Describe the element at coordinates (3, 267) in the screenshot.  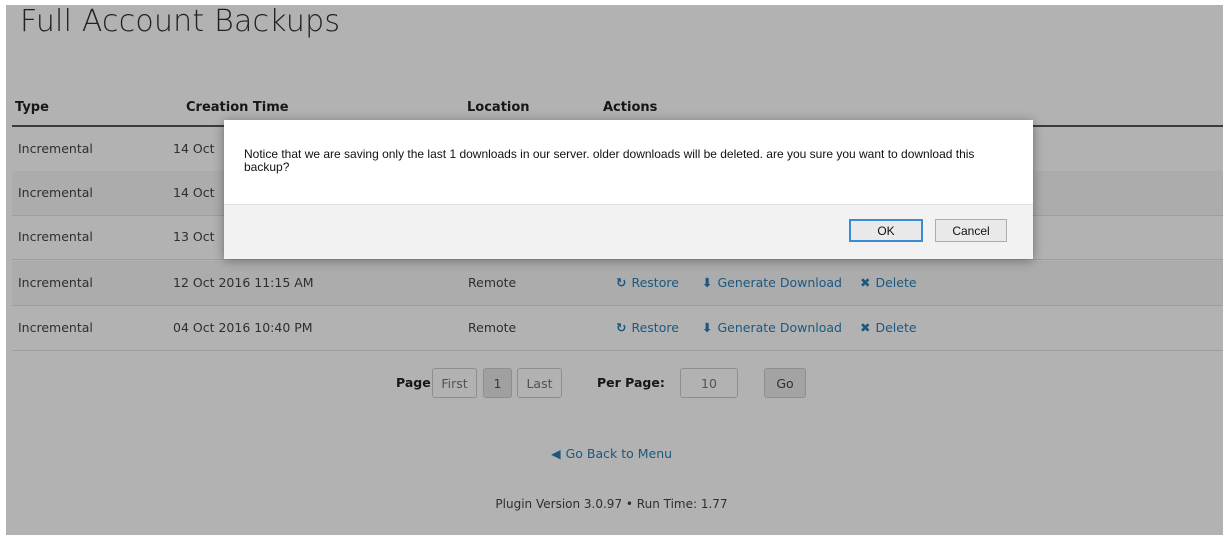
I see `frame-edge-left` at that location.